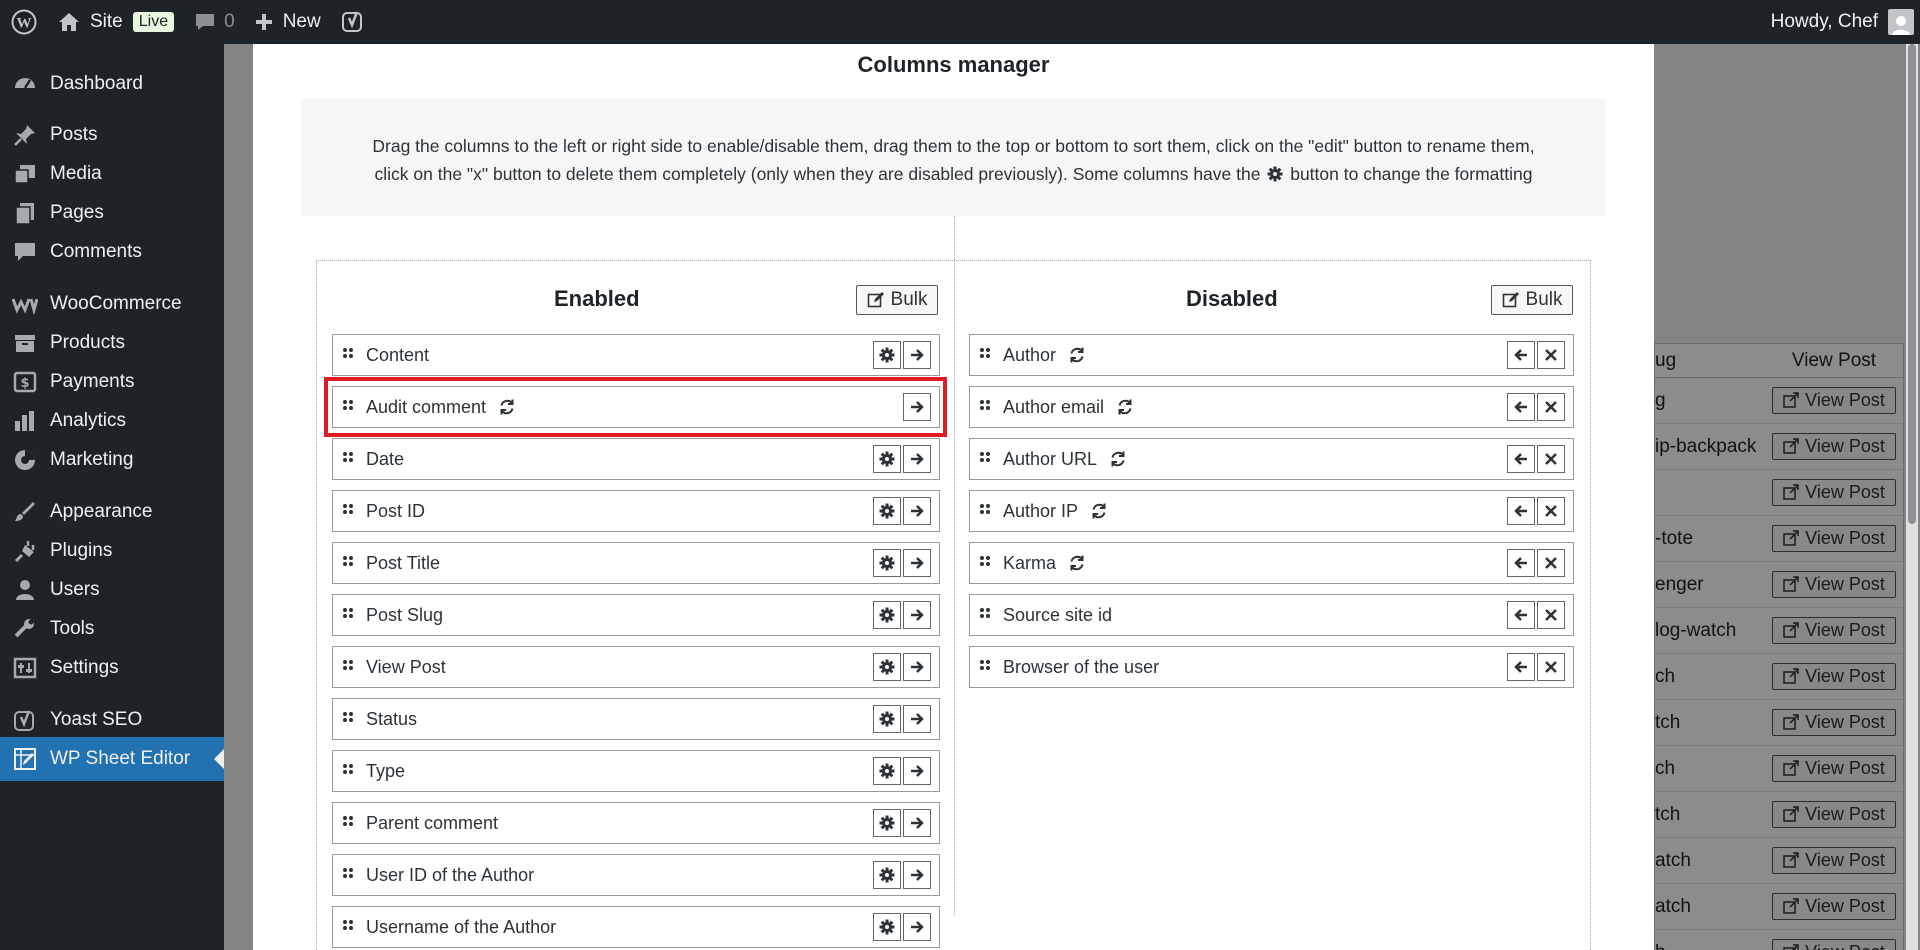 The image size is (1920, 950). I want to click on disabled-column-row: Author email, so click(1271, 407).